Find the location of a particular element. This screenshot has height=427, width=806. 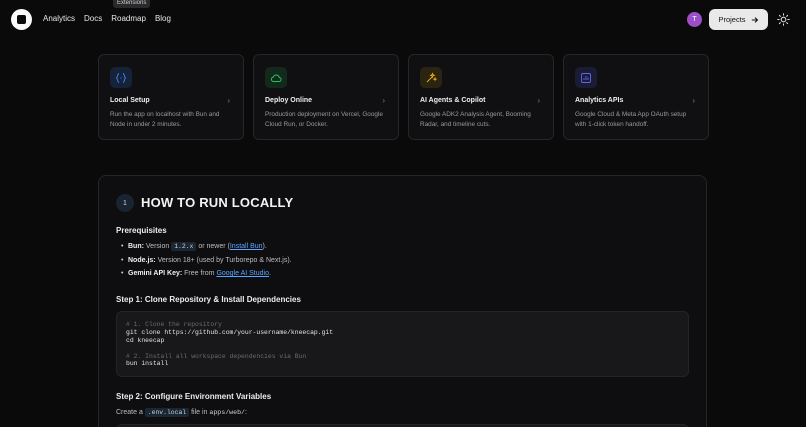

step2-heading: Step 2: Configure Environment Variables is located at coordinates (194, 396).